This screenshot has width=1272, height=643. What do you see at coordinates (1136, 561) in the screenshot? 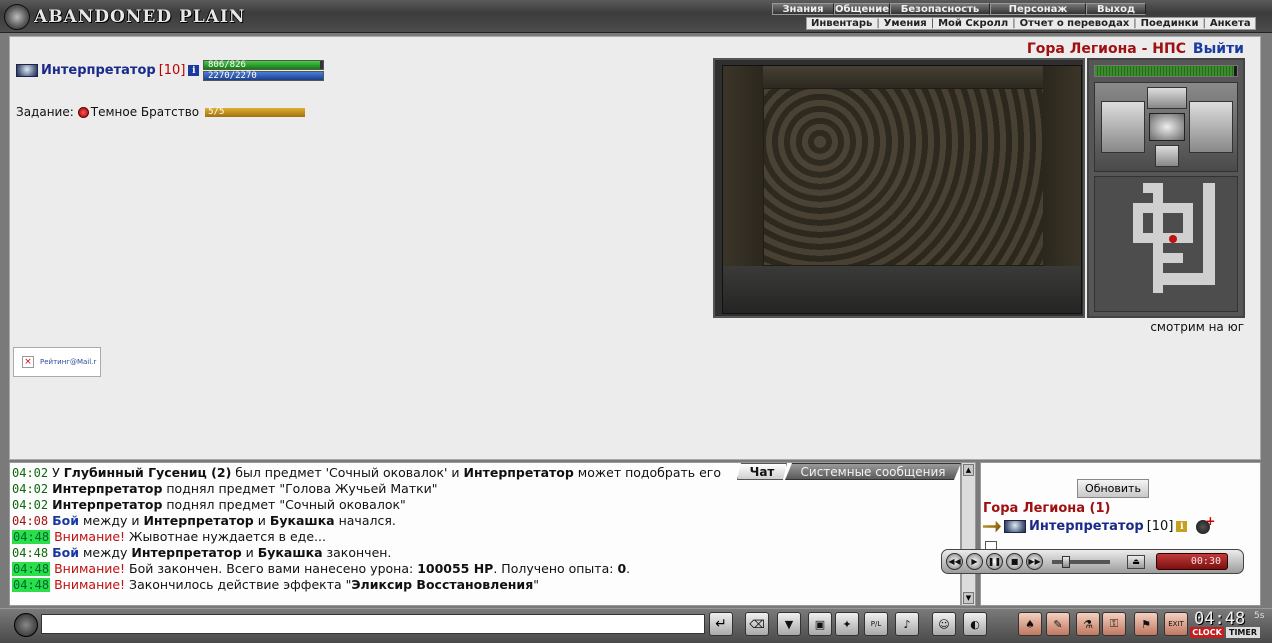
I see `eject-icon: ⏏` at bounding box center [1136, 561].